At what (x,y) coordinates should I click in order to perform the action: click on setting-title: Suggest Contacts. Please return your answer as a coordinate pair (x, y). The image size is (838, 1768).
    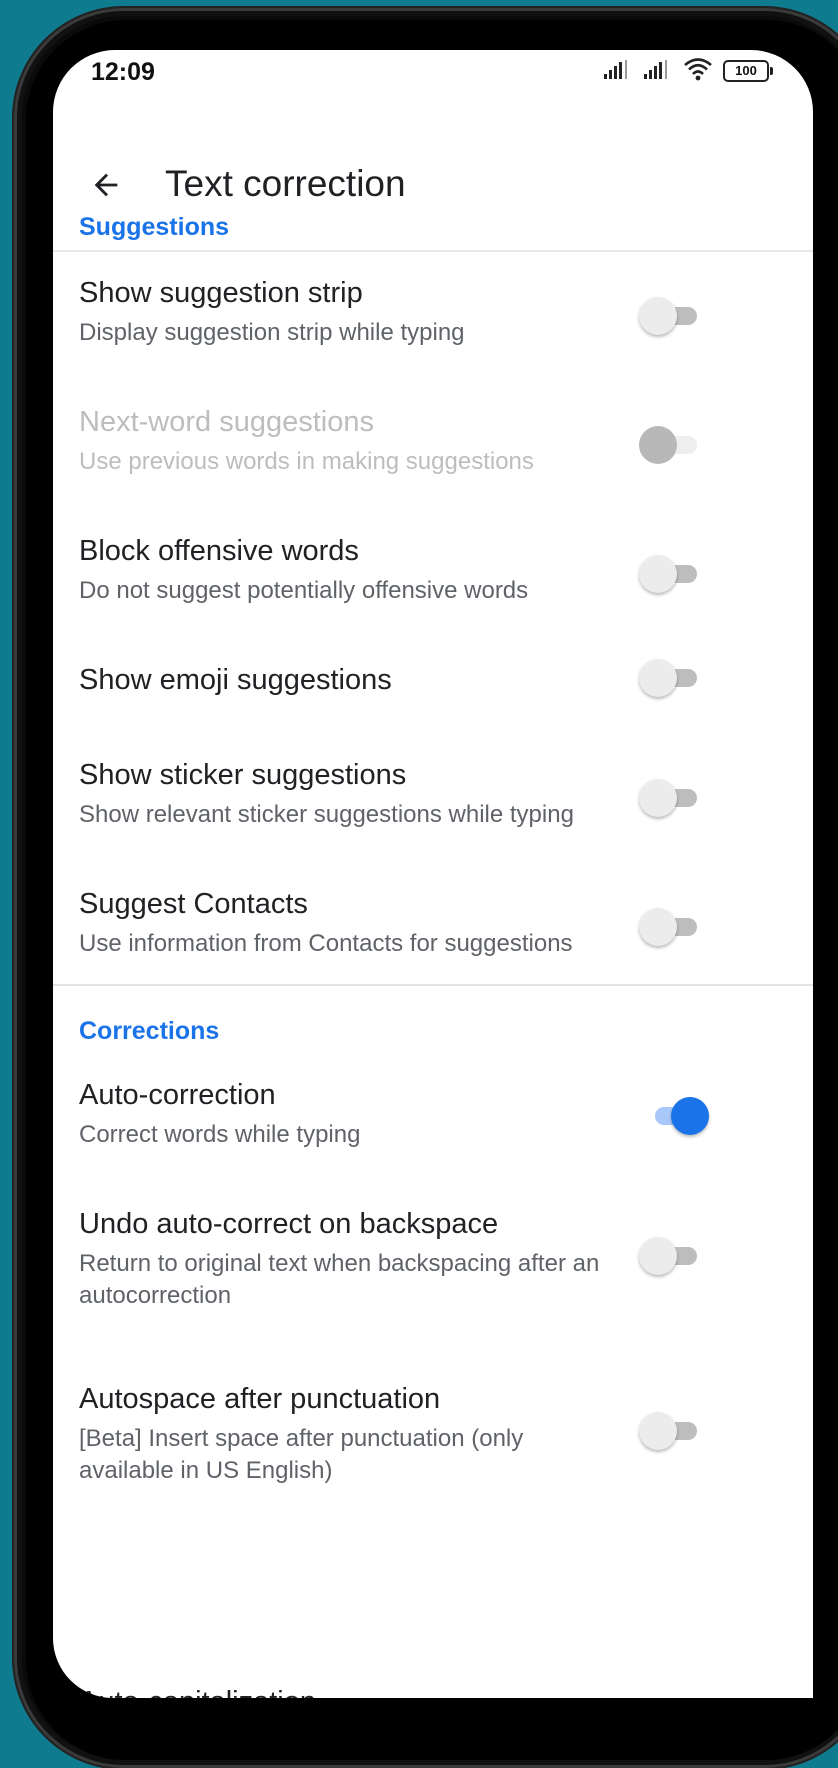
    Looking at the image, I should click on (193, 904).